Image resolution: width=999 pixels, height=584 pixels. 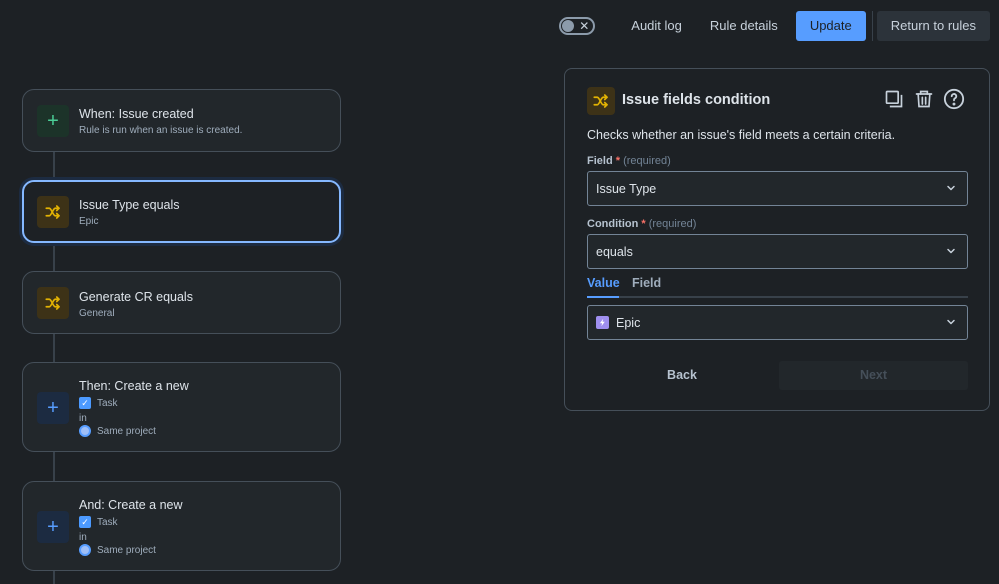 What do you see at coordinates (584, 26) in the screenshot?
I see `toggle-off-icon: ✕` at bounding box center [584, 26].